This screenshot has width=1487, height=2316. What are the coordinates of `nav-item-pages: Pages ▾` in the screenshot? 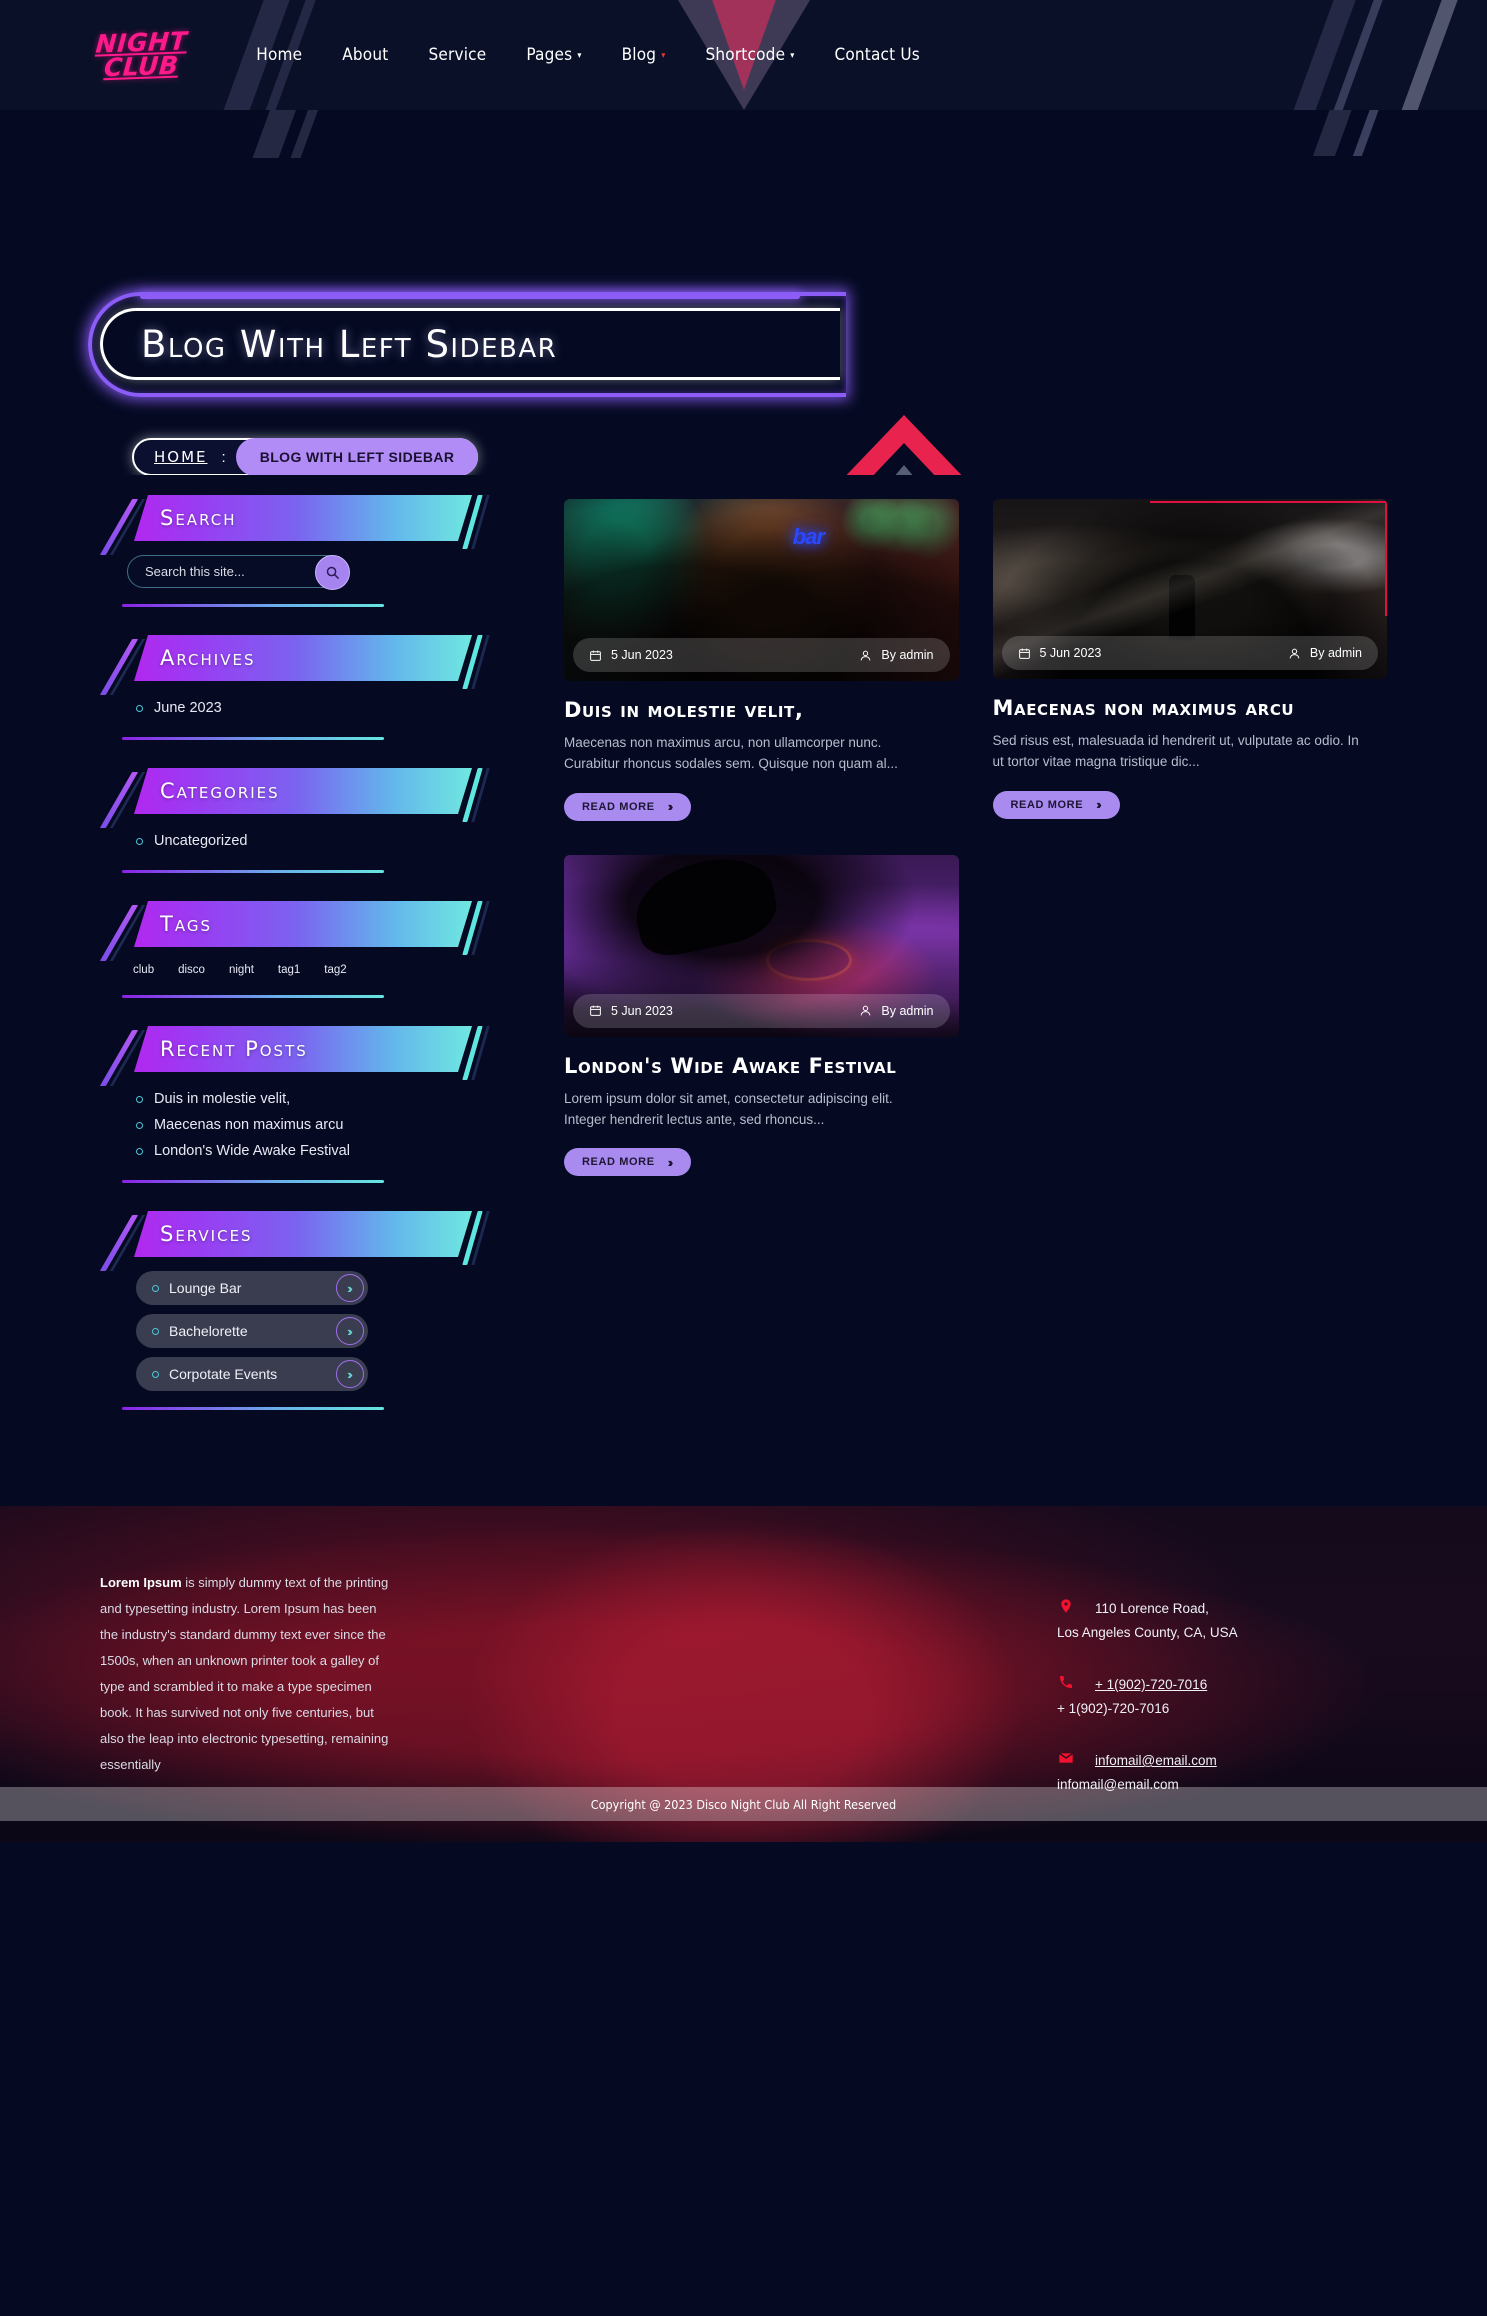 It's located at (553, 55).